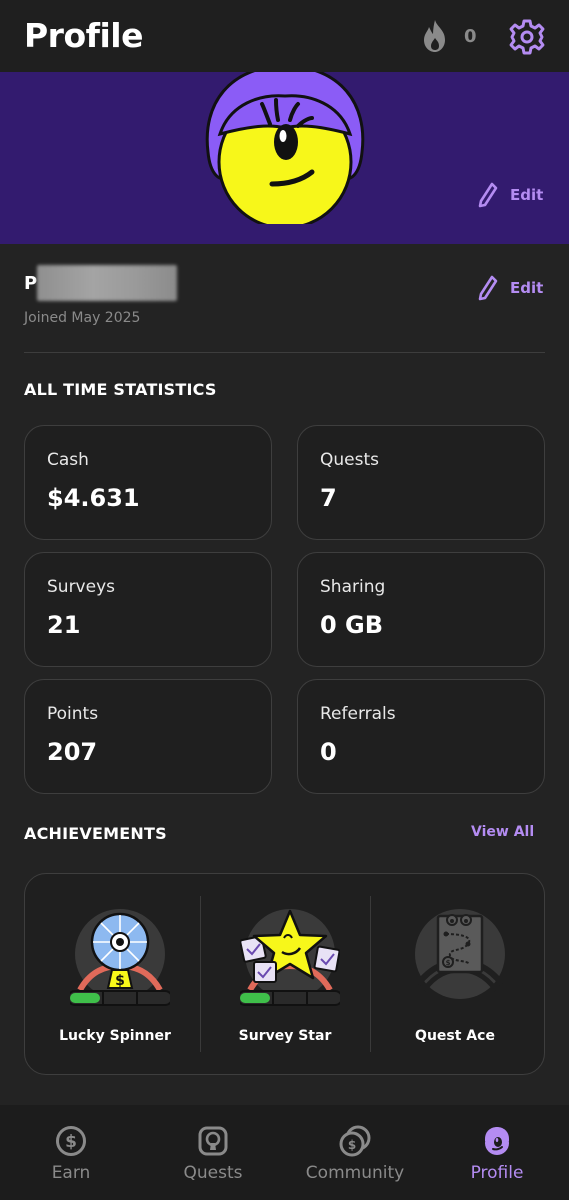  Describe the element at coordinates (213, 1173) in the screenshot. I see `nav-label: Quests` at that location.